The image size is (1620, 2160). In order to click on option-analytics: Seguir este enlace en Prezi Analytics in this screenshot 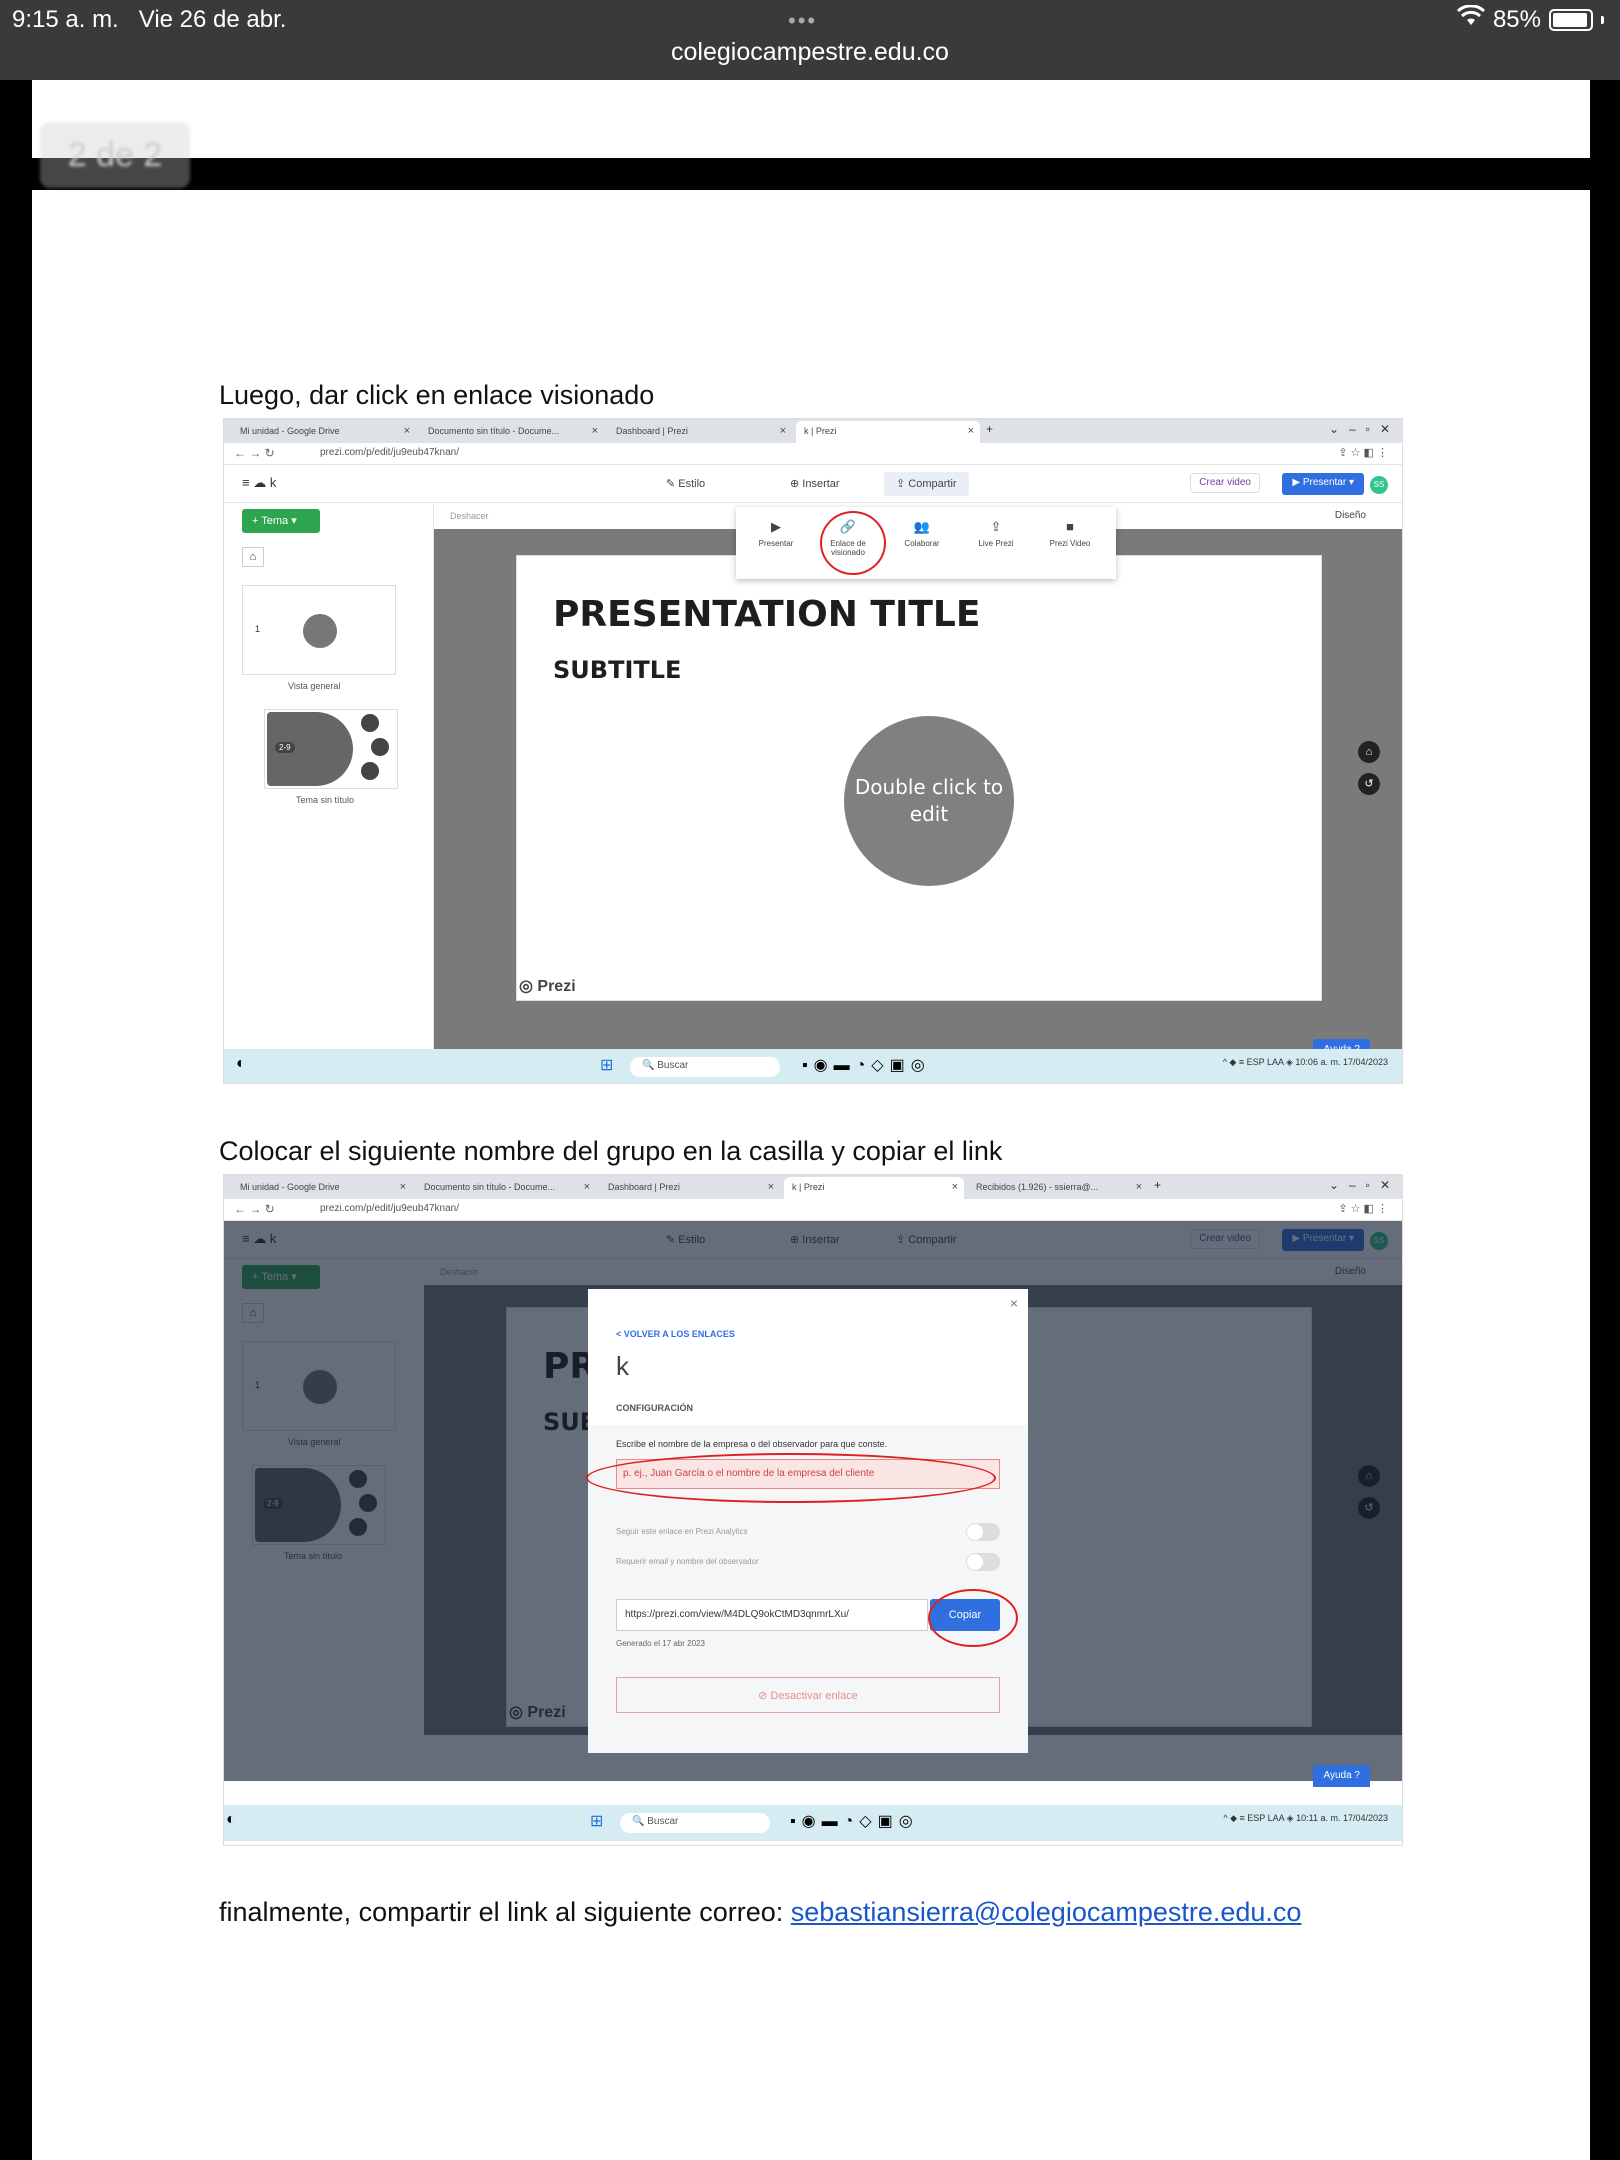, I will do `click(682, 1531)`.